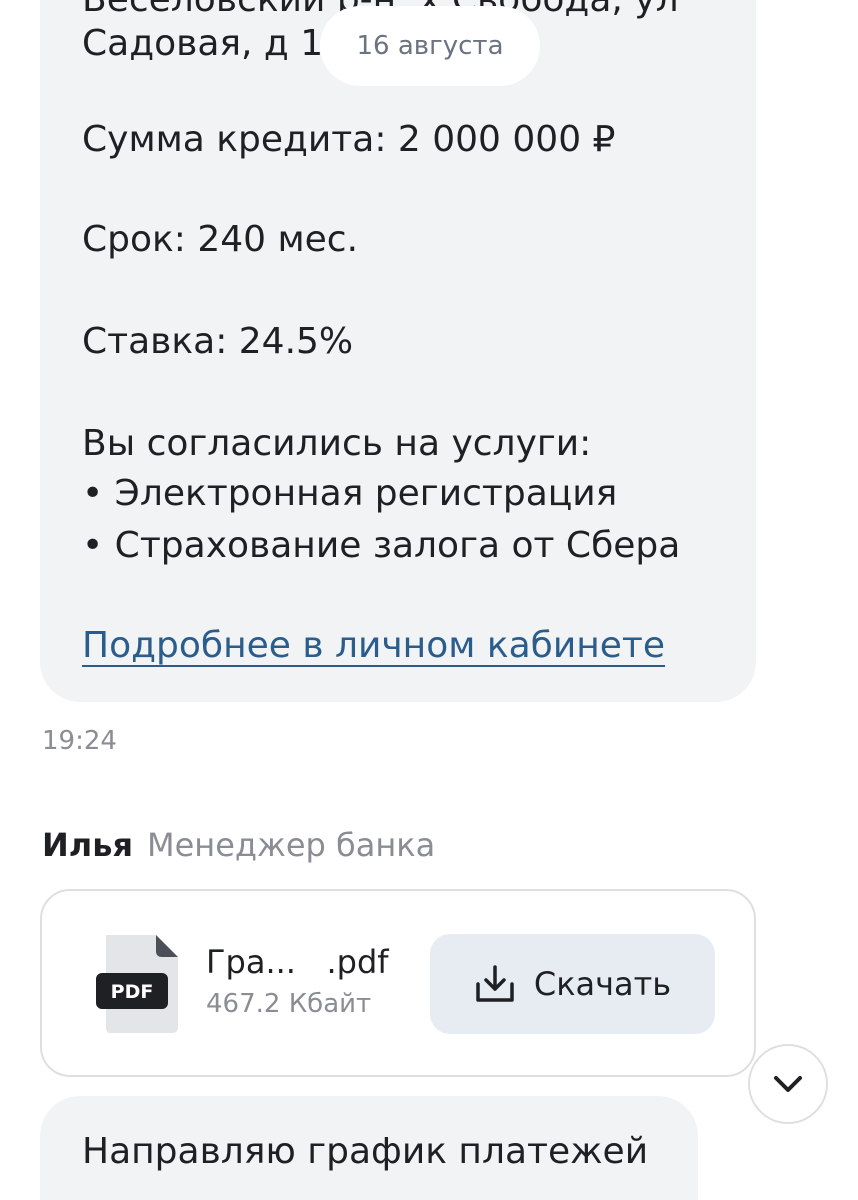 The width and height of the screenshot is (858, 1200). I want to click on sender-header: Илья Менеджер банка, so click(238, 845).